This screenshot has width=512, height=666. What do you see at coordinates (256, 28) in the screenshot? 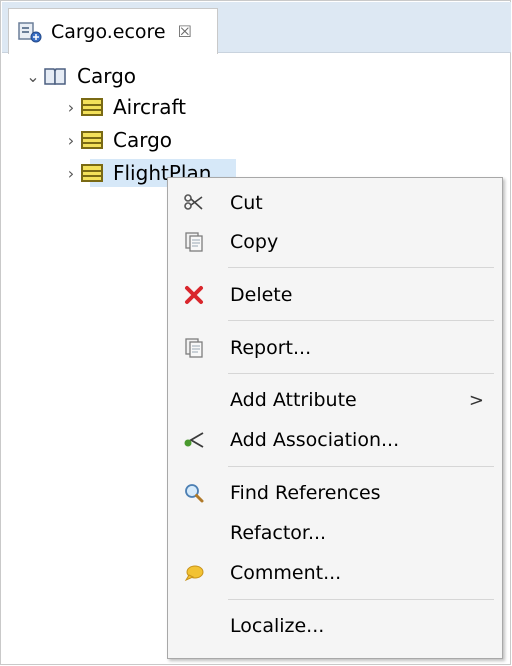
I see `tab-bar: Cargo.ecore ☒` at bounding box center [256, 28].